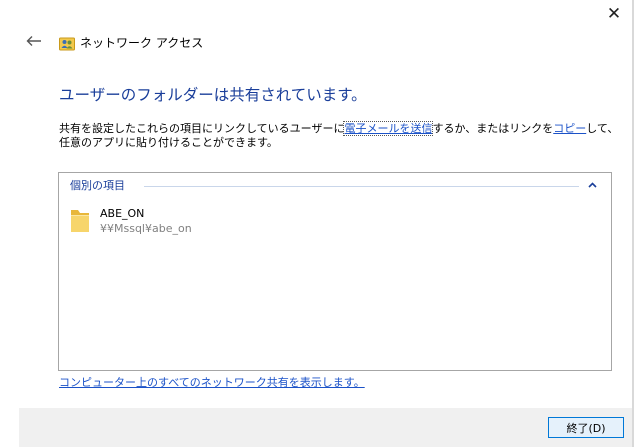 Image resolution: width=634 pixels, height=447 pixels. I want to click on back-button, so click(34, 41).